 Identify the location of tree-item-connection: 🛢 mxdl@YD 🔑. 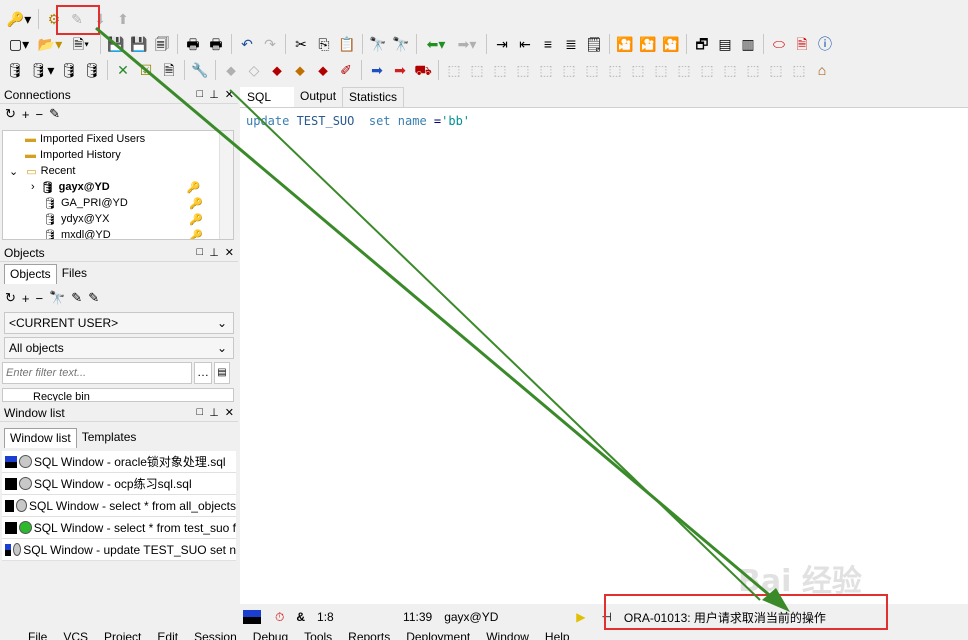
(118, 233).